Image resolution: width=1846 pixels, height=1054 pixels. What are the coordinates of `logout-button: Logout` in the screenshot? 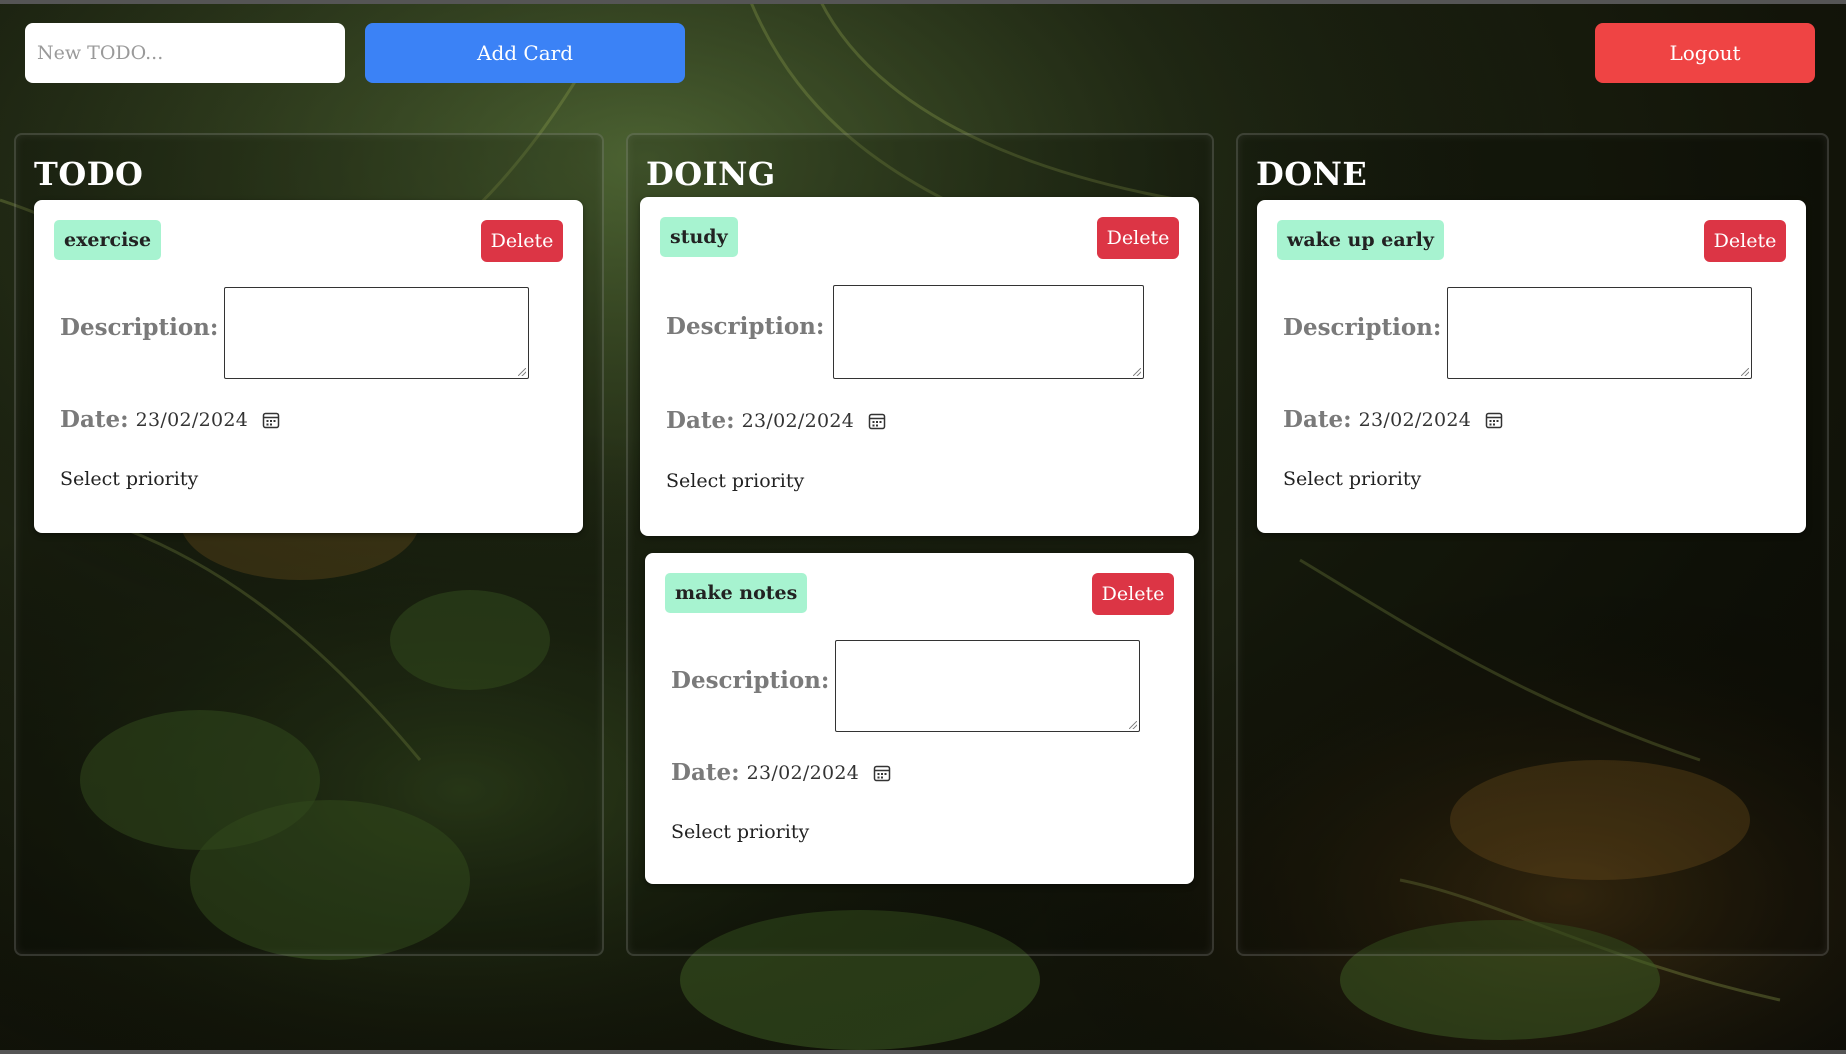 It's located at (1705, 53).